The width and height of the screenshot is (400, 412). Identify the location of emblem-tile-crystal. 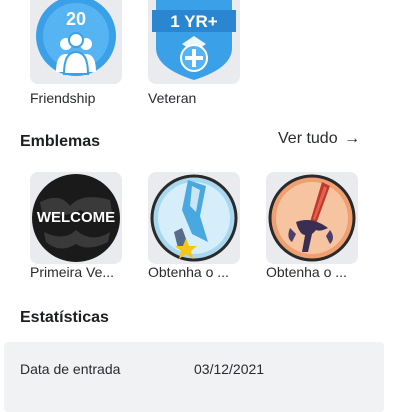
(194, 218).